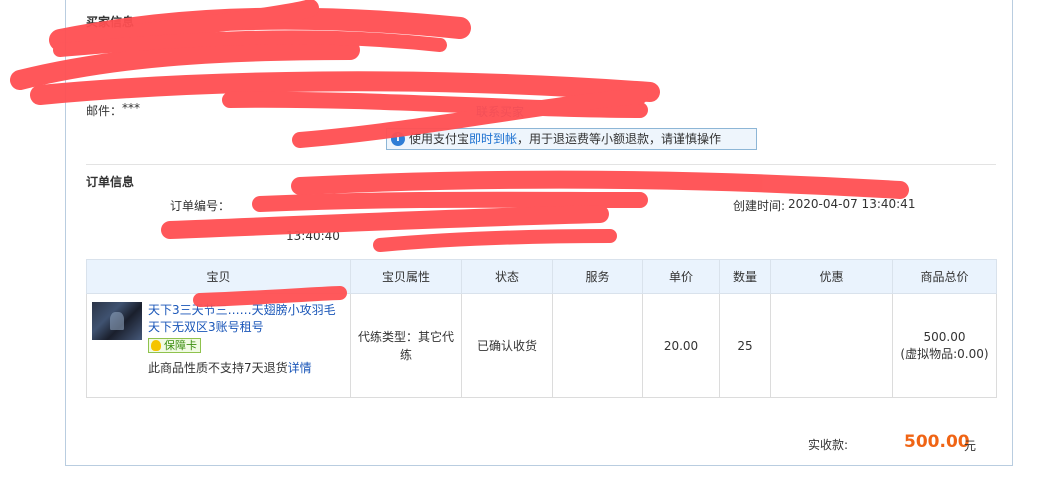 The width and height of the screenshot is (1059, 480). Describe the element at coordinates (493, 139) in the screenshot. I see `instant-transfer-link: 即时到帐` at that location.